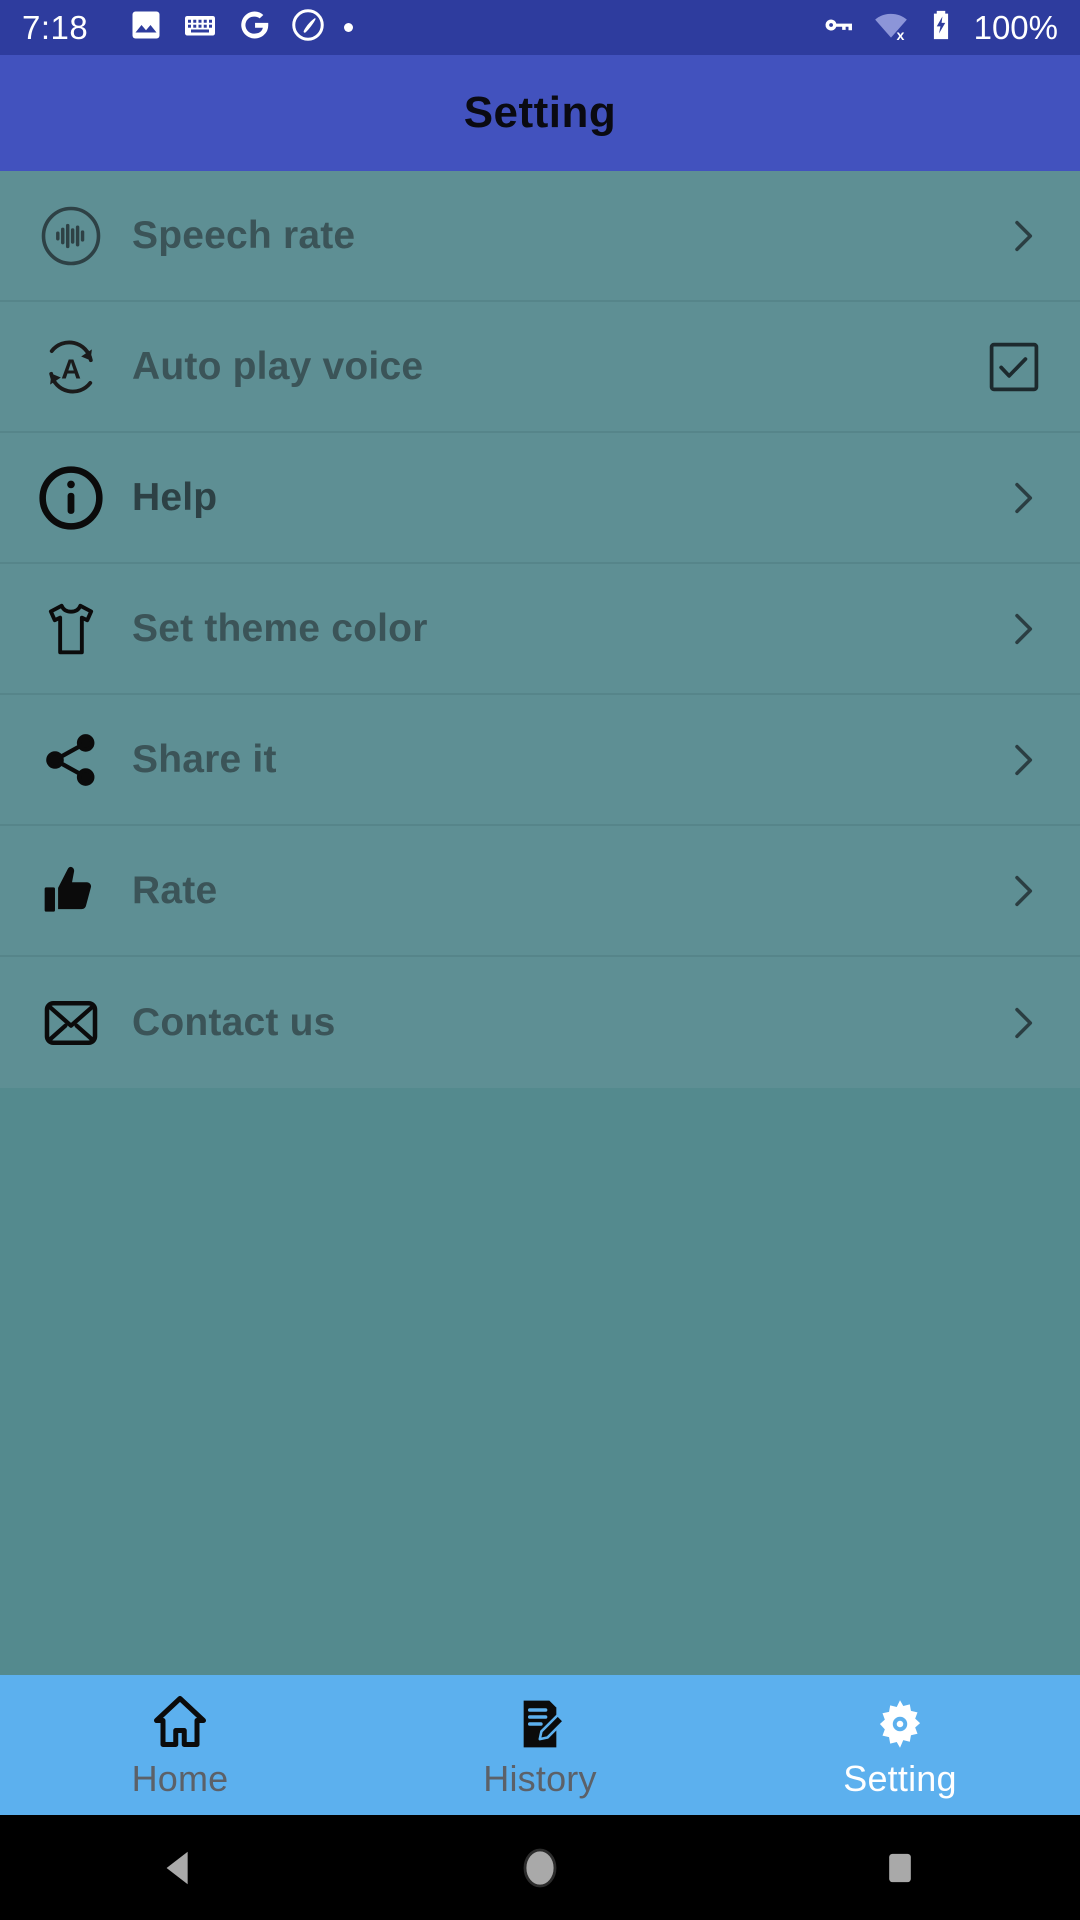 The width and height of the screenshot is (1080, 1920). What do you see at coordinates (540, 1022) in the screenshot?
I see `settings-row-contact-us: Contact us` at bounding box center [540, 1022].